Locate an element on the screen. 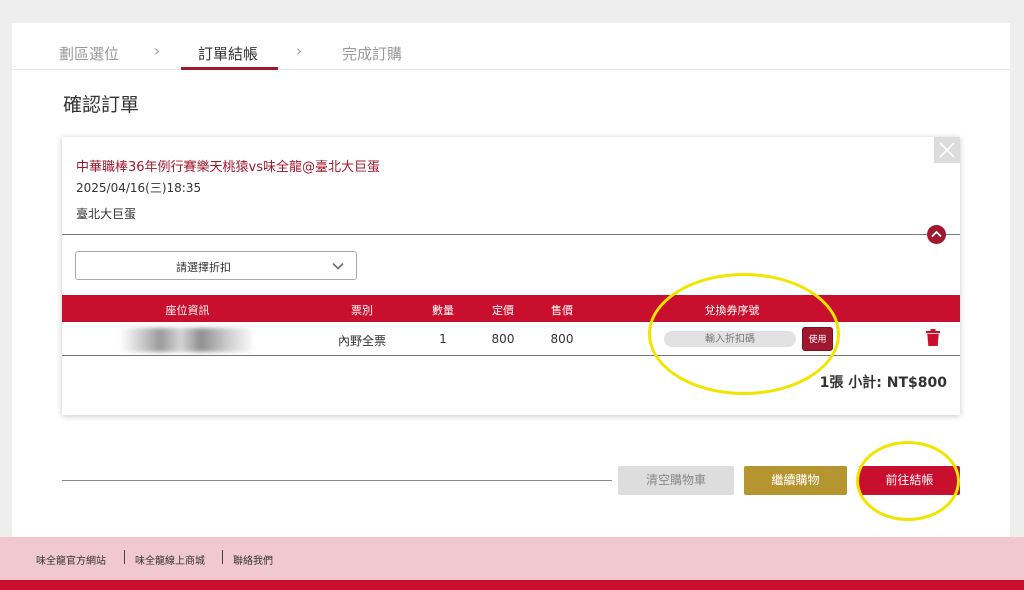  progress-steps: 劃區選位 › 訂單結帳 › 完成訂購 is located at coordinates (511, 46).